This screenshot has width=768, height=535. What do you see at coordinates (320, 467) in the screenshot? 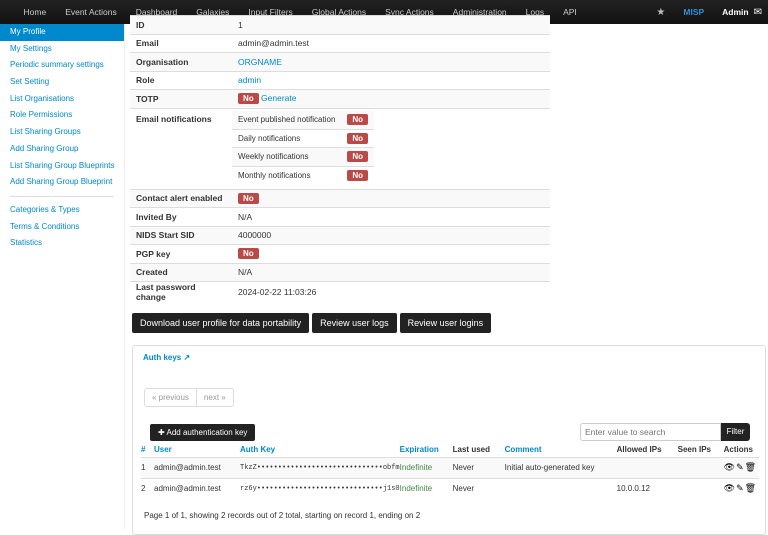
I see `row-auth-key: TkzZ••••••••••••••••••••••••••••••obfm` at bounding box center [320, 467].